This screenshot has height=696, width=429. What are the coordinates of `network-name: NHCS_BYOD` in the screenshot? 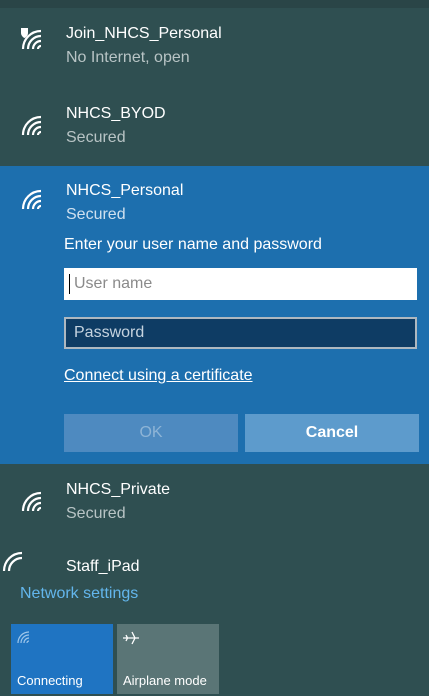 It's located at (116, 113).